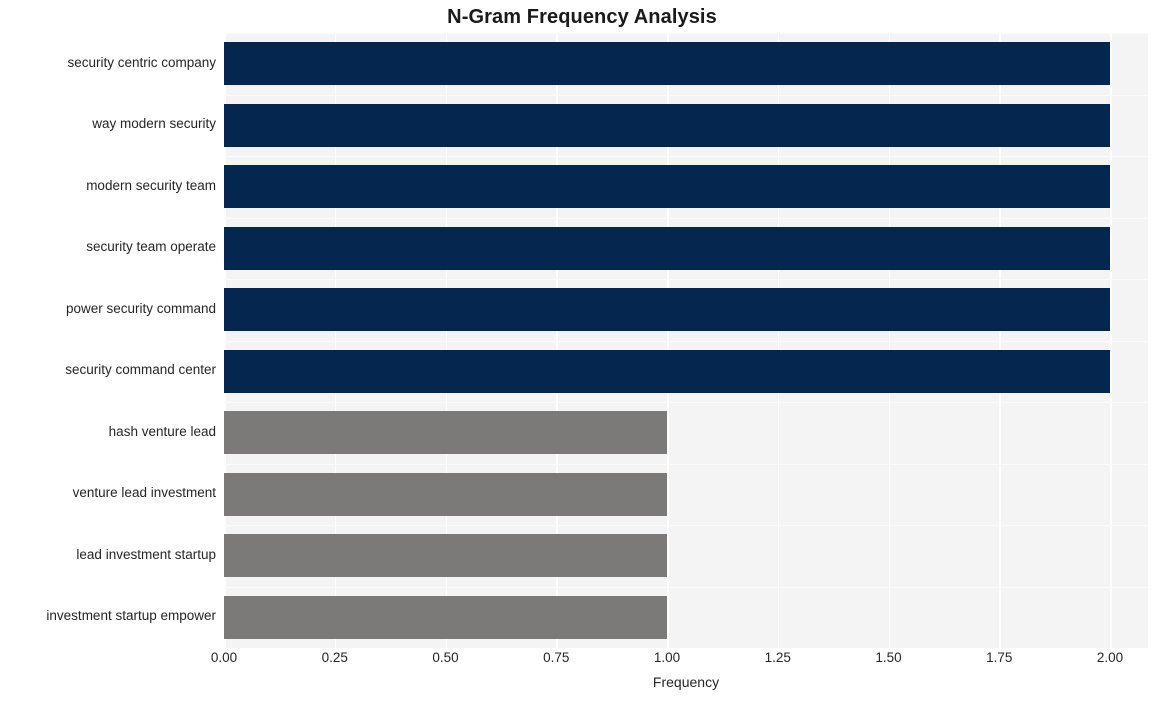 The height and width of the screenshot is (701, 1164). Describe the element at coordinates (162, 431) in the screenshot. I see `y-axis-tick-label: hash venture lead` at that location.